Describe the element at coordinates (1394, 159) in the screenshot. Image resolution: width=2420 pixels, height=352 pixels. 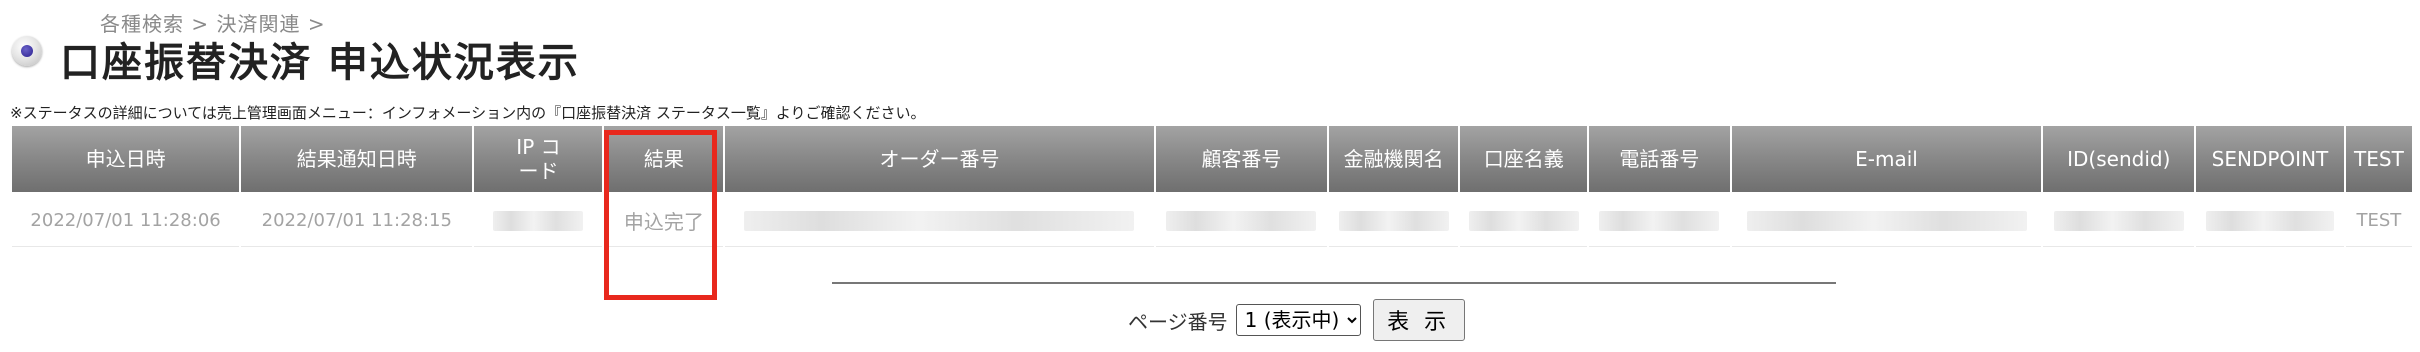
I see `column-header-bank-name: 金融機関名` at that location.